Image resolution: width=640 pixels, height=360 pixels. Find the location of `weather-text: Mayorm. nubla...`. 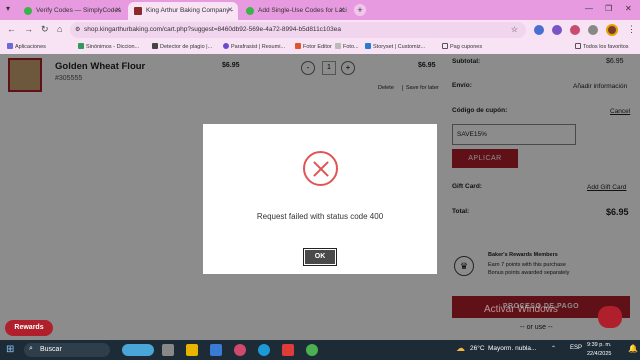

weather-text: Mayorm. nubla... is located at coordinates (512, 348).